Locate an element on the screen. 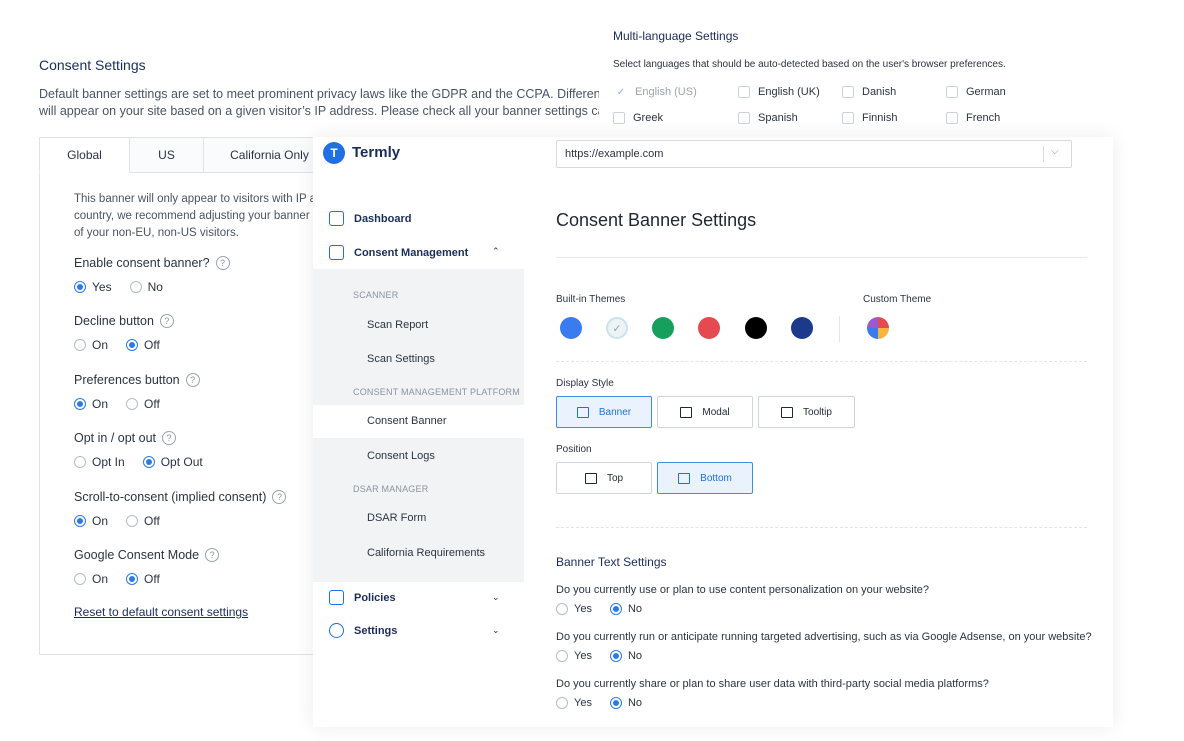 The image size is (1184, 741). sidebar-item-california-requirements: California Requirements is located at coordinates (426, 553).